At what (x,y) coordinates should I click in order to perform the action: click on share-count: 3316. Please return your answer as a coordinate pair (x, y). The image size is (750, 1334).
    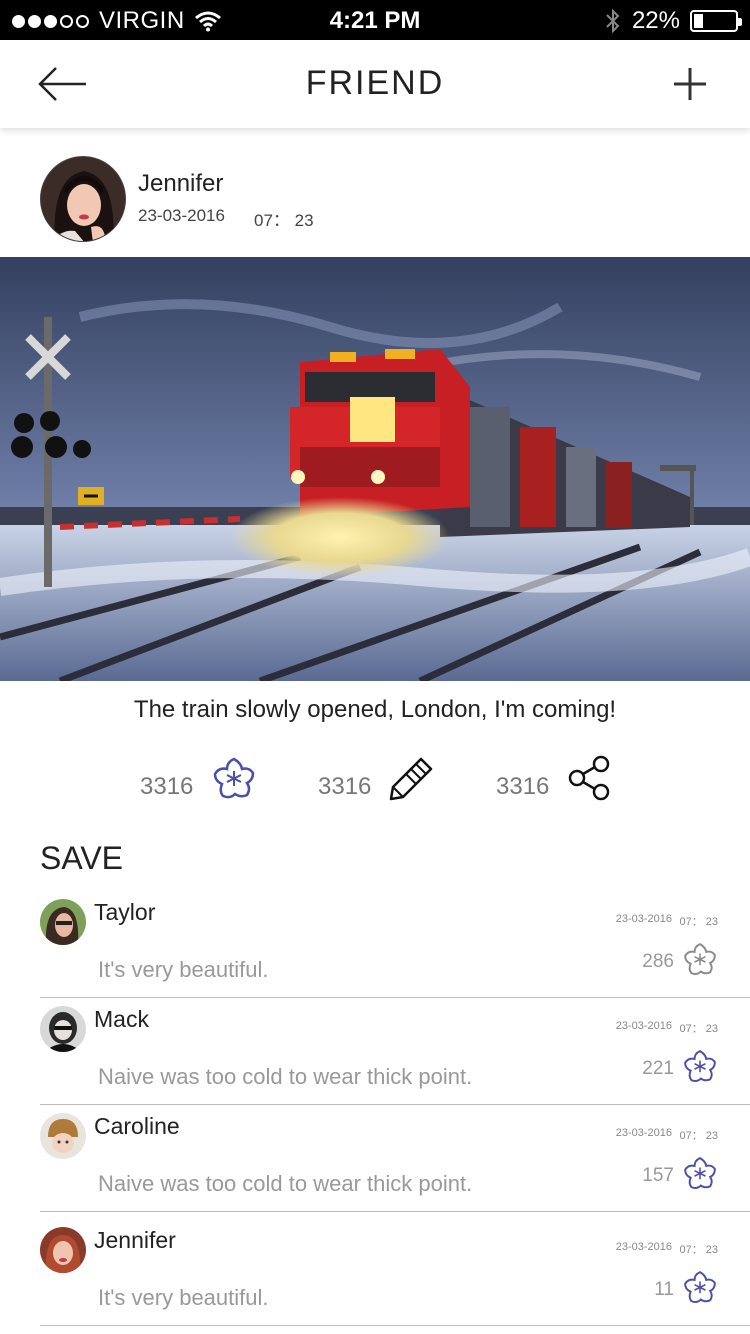
    Looking at the image, I should click on (523, 786).